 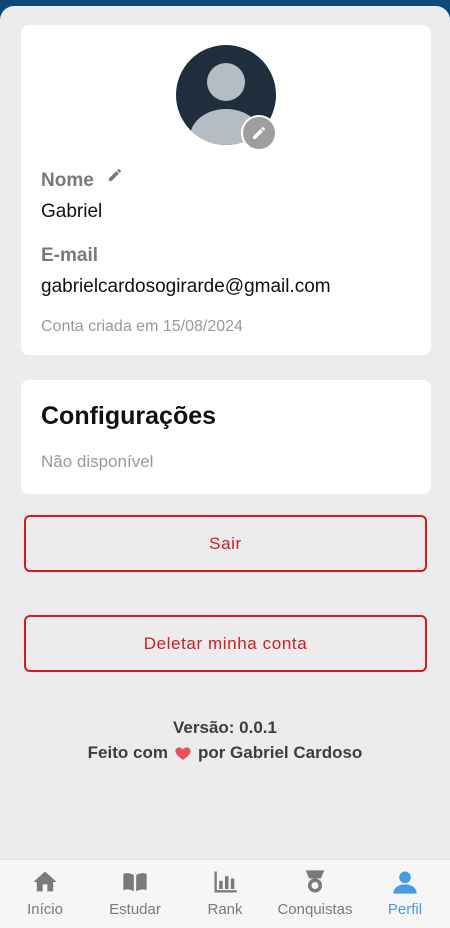 What do you see at coordinates (45, 881) in the screenshot?
I see `home-icon` at bounding box center [45, 881].